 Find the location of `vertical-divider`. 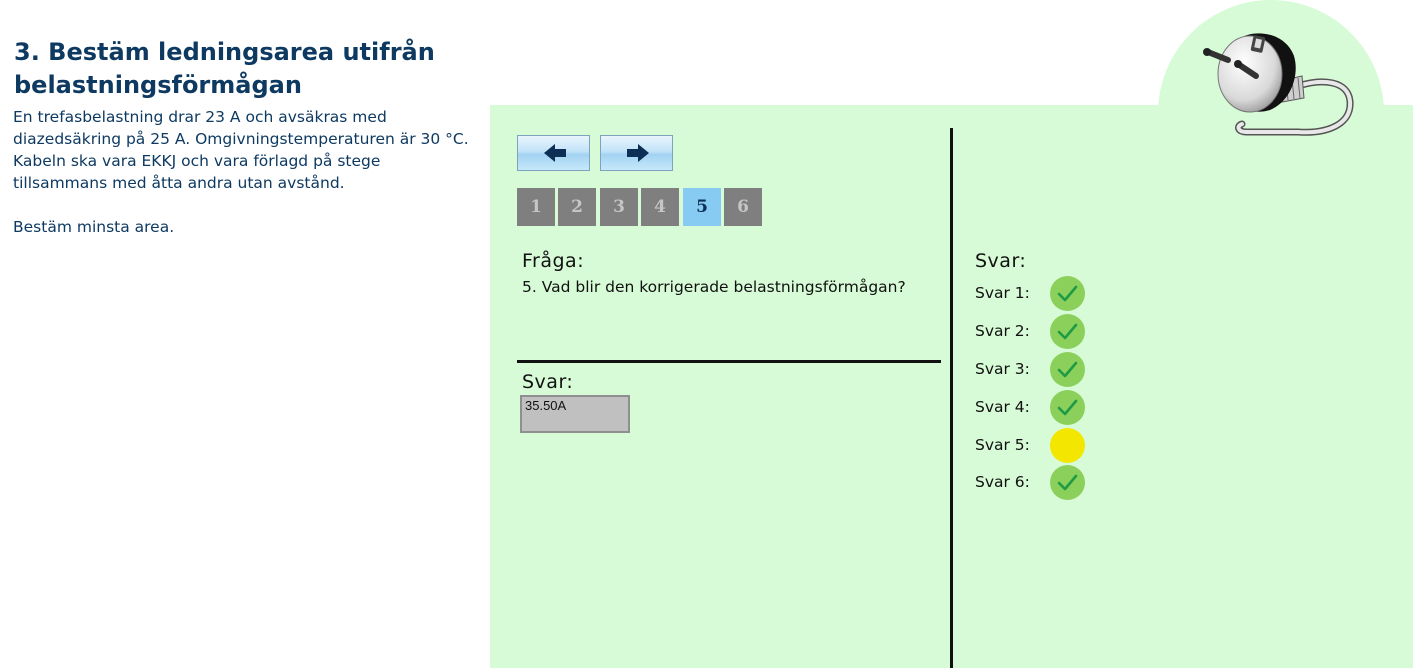

vertical-divider is located at coordinates (951, 398).